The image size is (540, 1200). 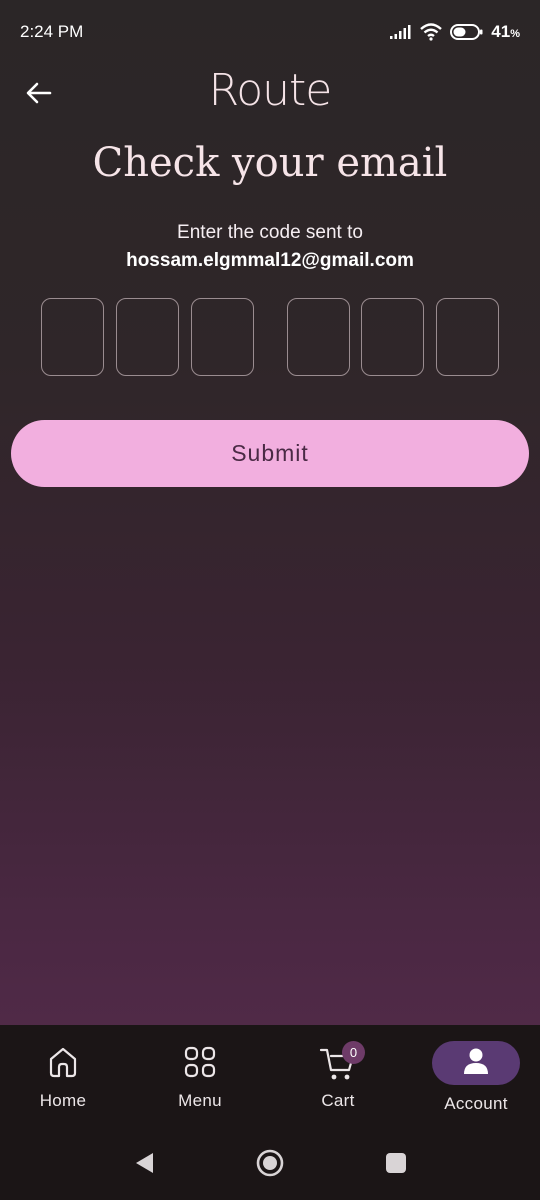 I want to click on system-recents-button, so click(x=396, y=1165).